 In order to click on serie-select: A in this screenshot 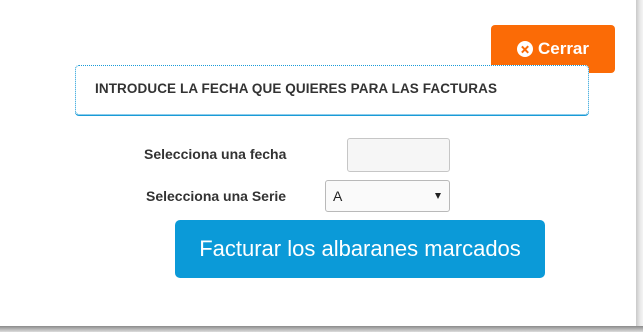, I will do `click(387, 196)`.